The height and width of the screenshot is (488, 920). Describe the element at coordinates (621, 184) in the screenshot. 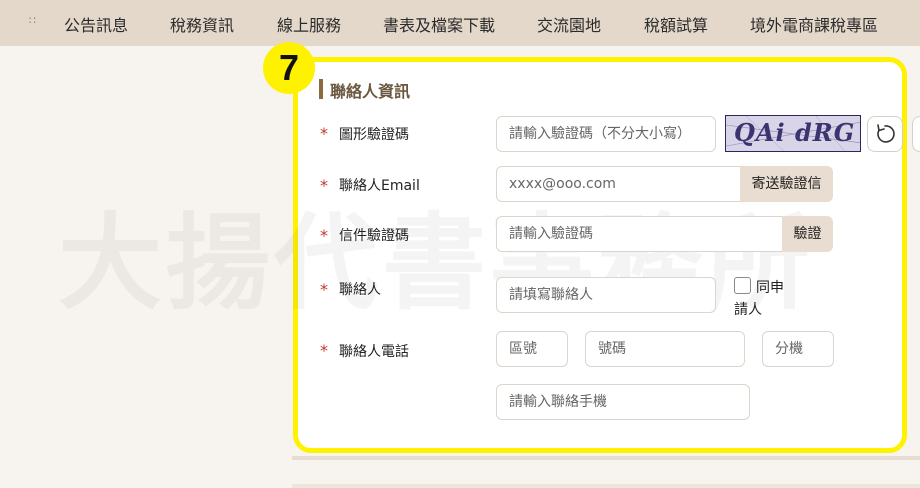

I see `email-input: xxxx@ooo.com` at that location.